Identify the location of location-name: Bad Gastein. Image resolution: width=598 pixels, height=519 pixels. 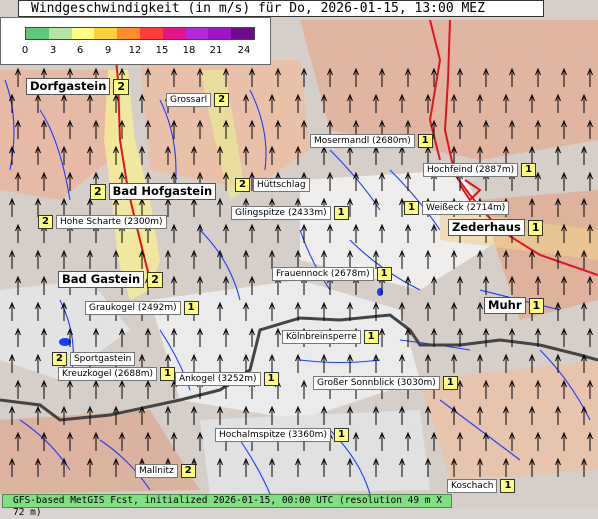
(101, 279).